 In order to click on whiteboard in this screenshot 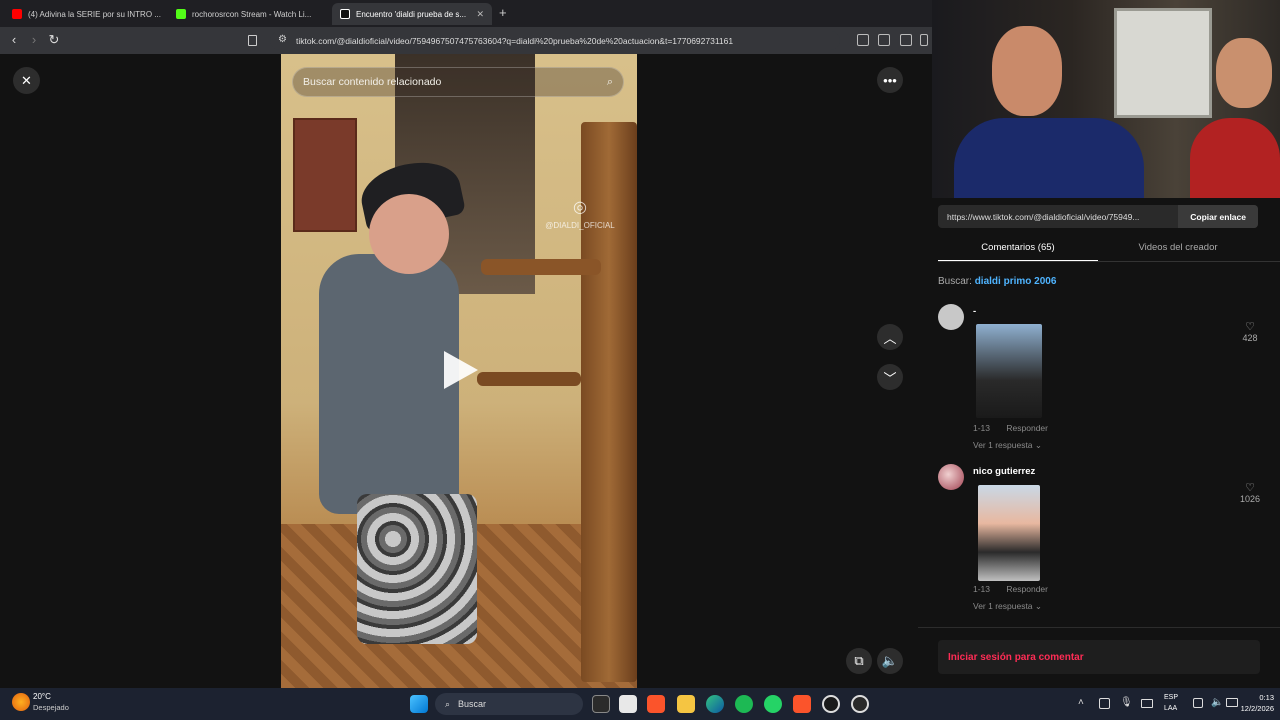, I will do `click(1163, 63)`.